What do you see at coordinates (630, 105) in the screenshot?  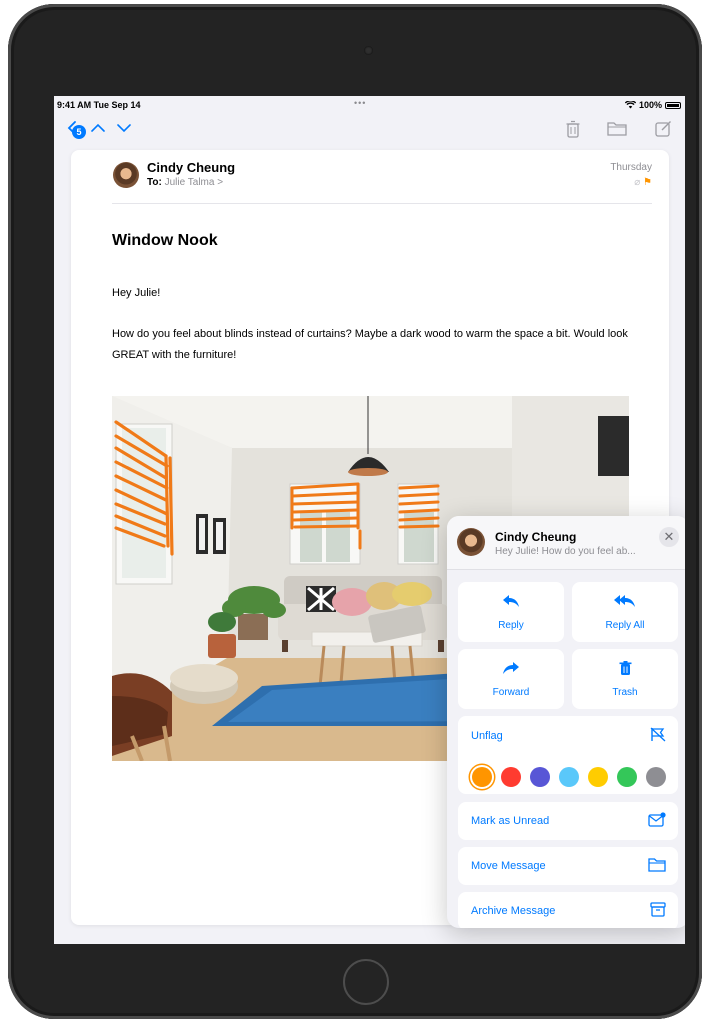 I see `wifi-icon` at bounding box center [630, 105].